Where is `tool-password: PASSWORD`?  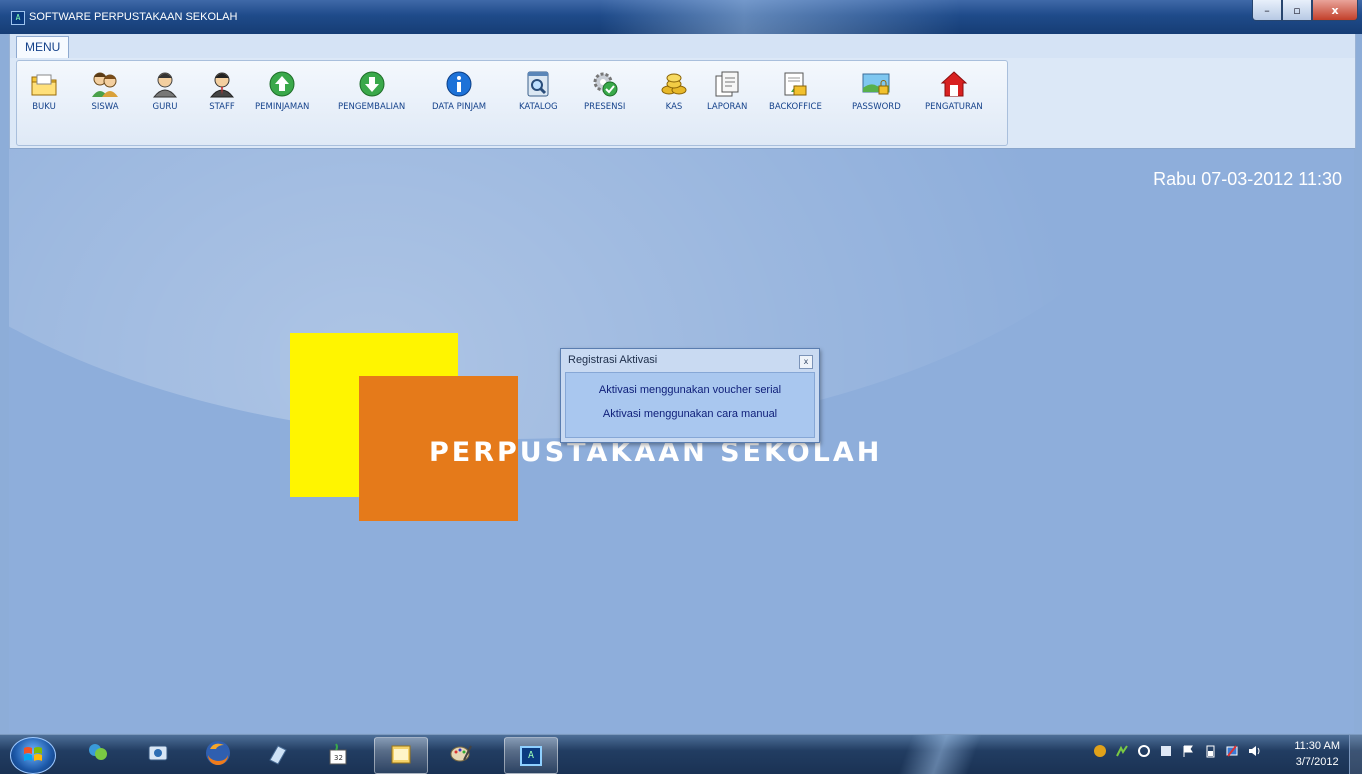 tool-password: PASSWORD is located at coordinates (876, 90).